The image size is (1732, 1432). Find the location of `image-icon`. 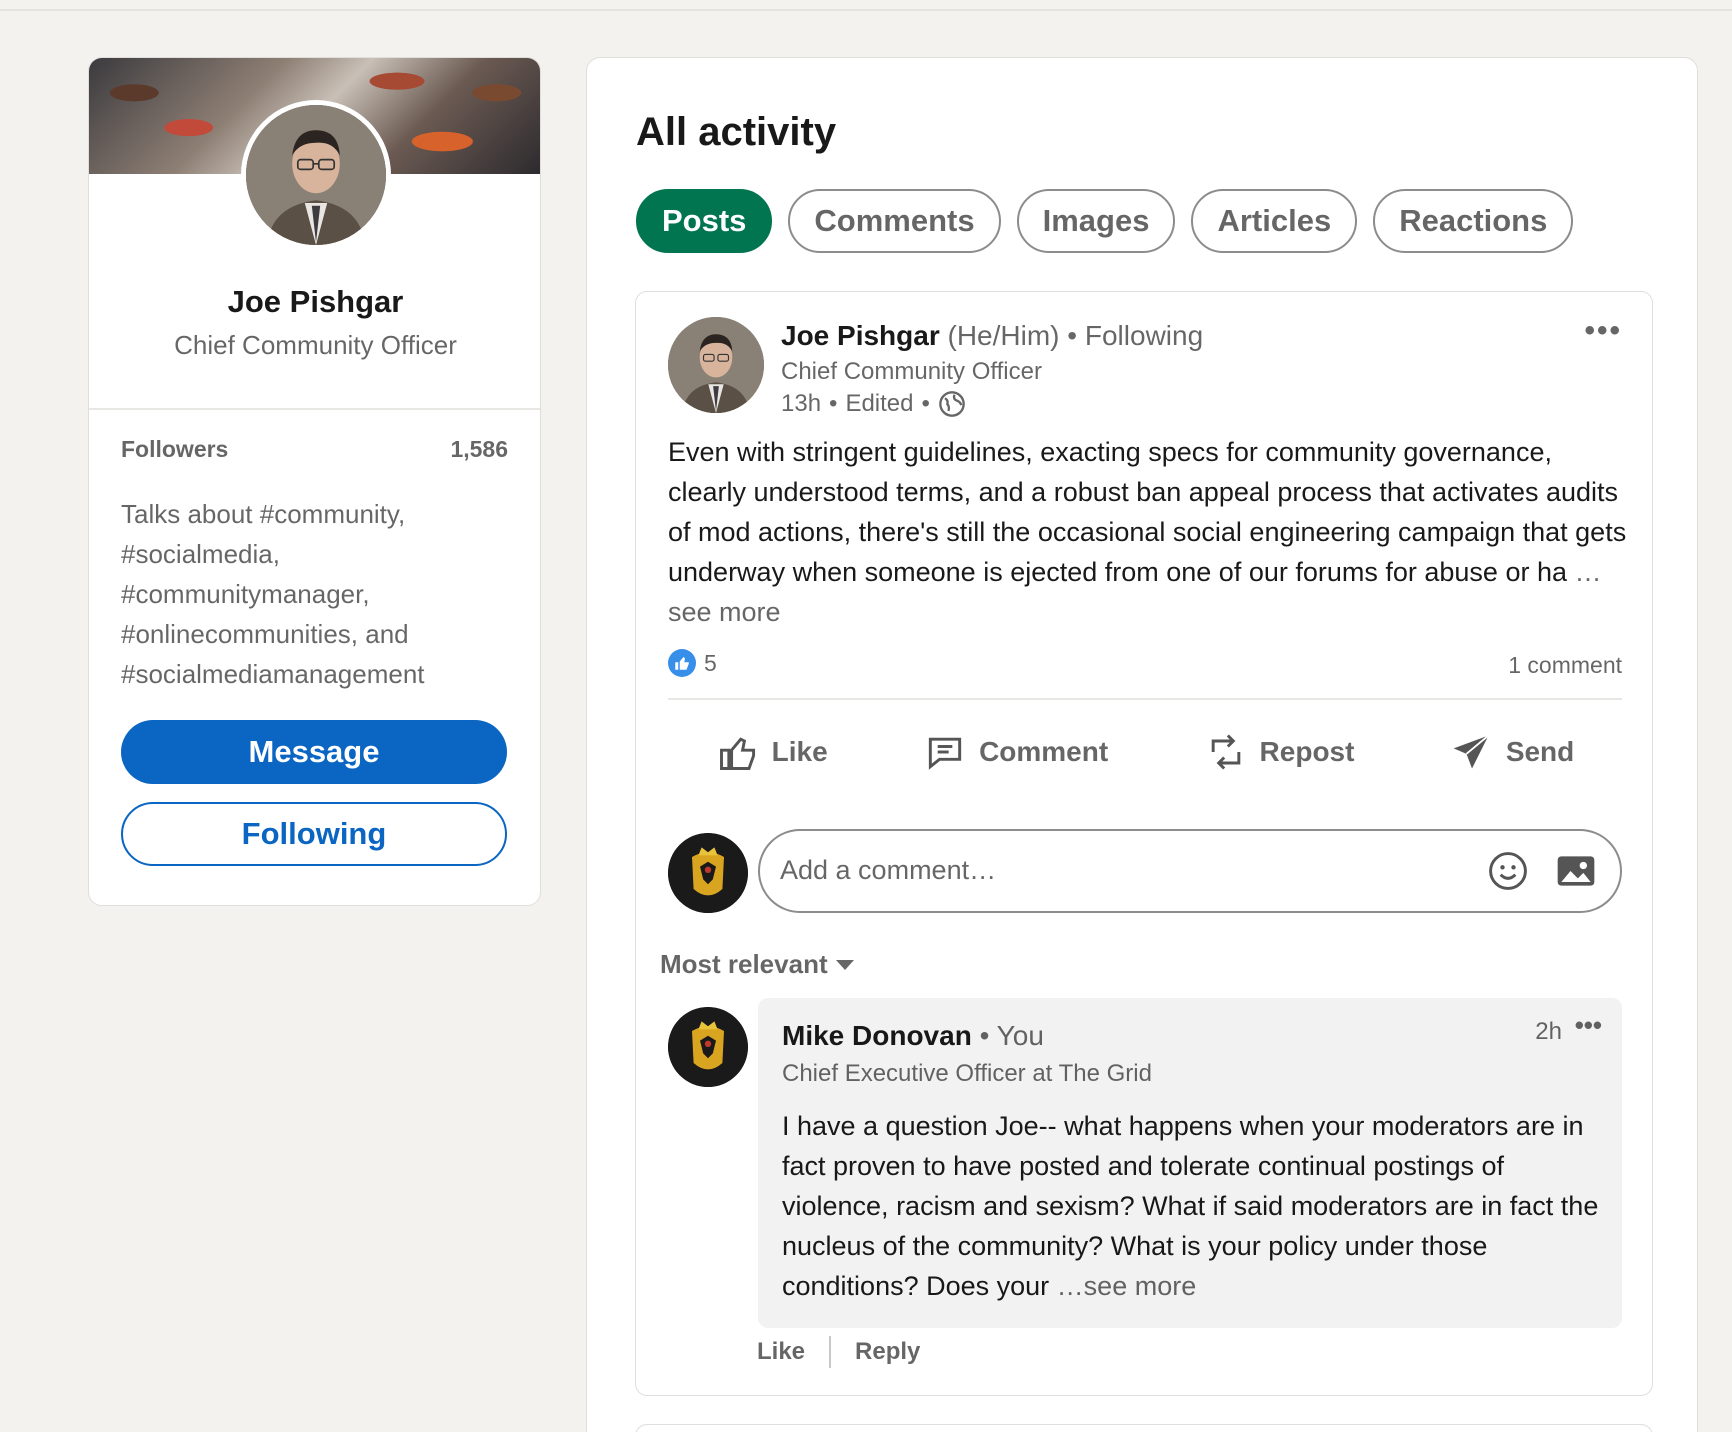

image-icon is located at coordinates (1576, 871).